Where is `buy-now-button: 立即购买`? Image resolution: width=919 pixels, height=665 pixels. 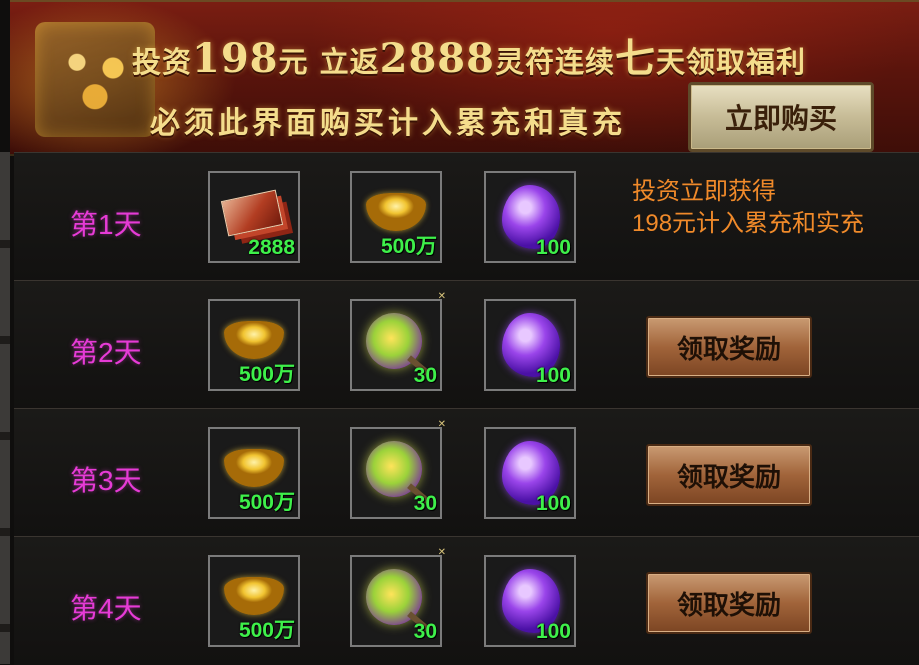
buy-now-button: 立即购买 is located at coordinates (781, 117).